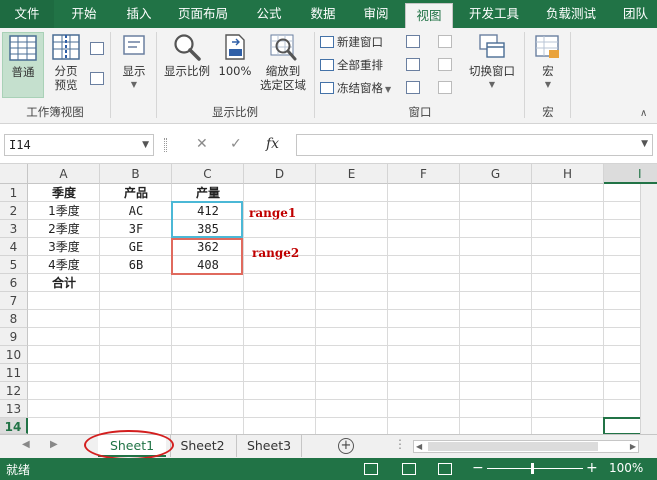 This screenshot has height=480, width=657. What do you see at coordinates (548, 67) in the screenshot?
I see `macros-button: 宏 ▼` at bounding box center [548, 67].